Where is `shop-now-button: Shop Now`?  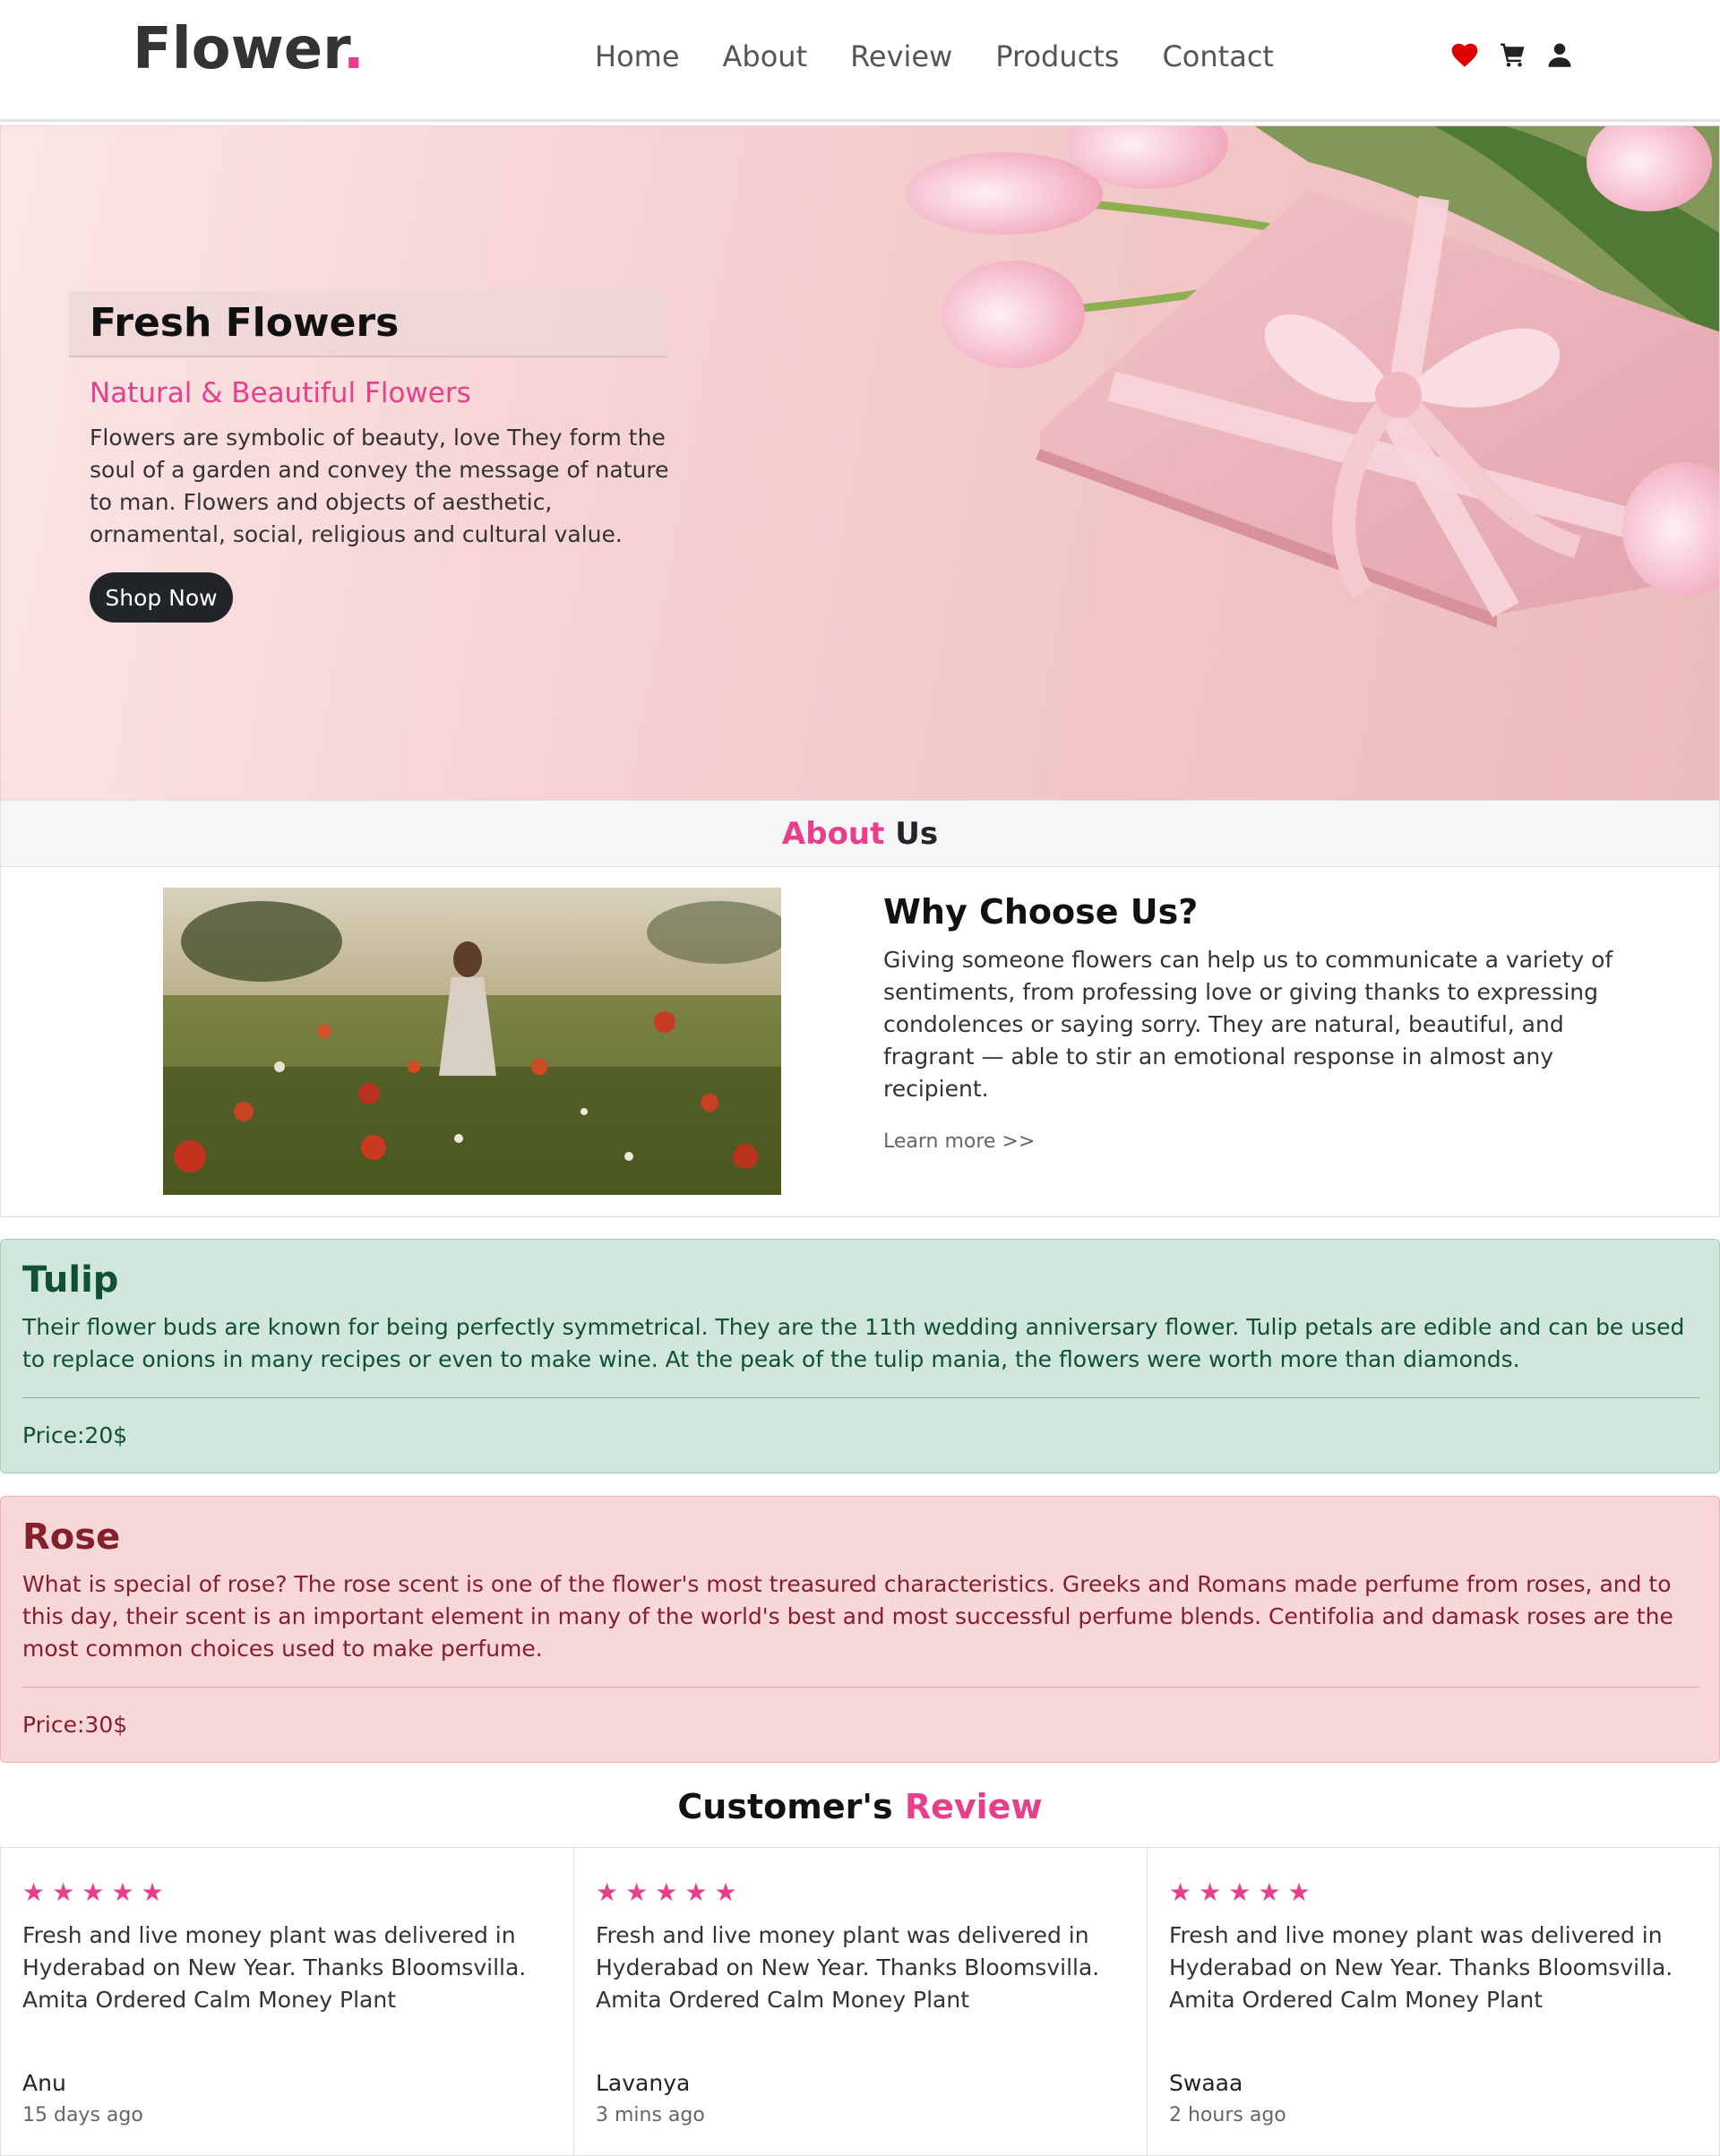 shop-now-button: Shop Now is located at coordinates (161, 597).